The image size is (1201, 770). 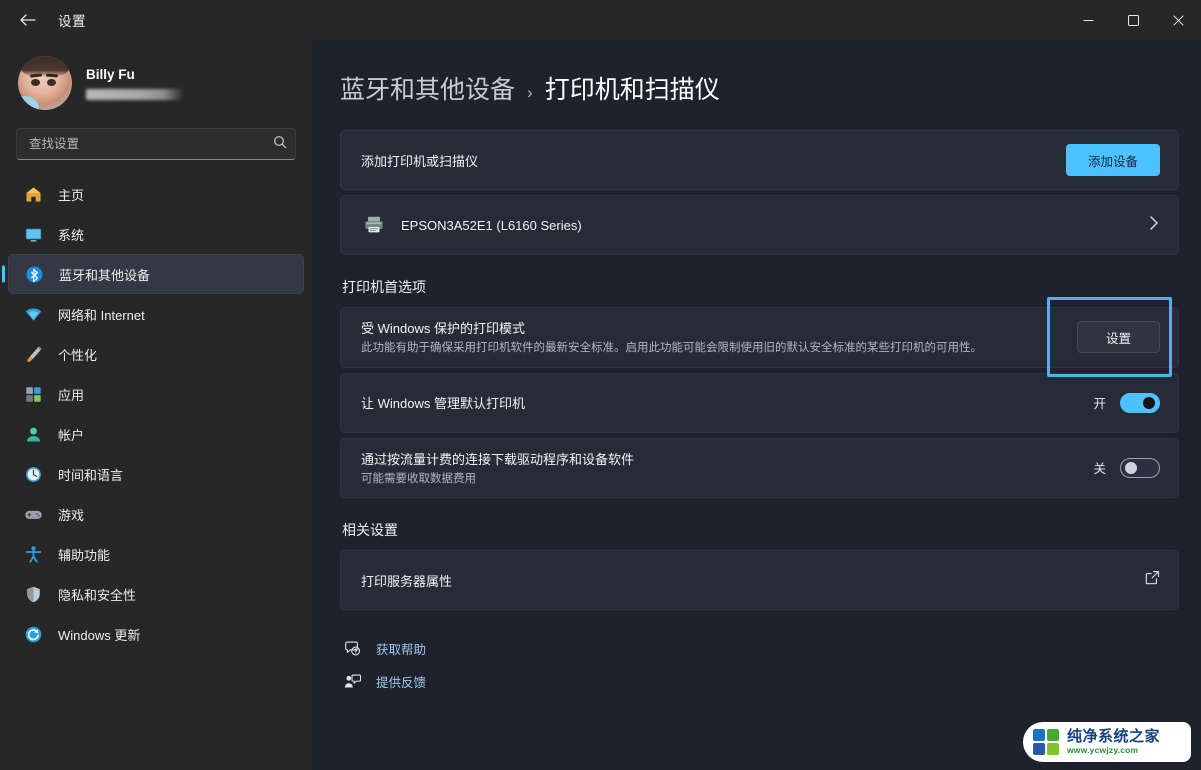 I want to click on add-printer-card: 添加打印机或扫描仪 添加设备, so click(x=759, y=160).